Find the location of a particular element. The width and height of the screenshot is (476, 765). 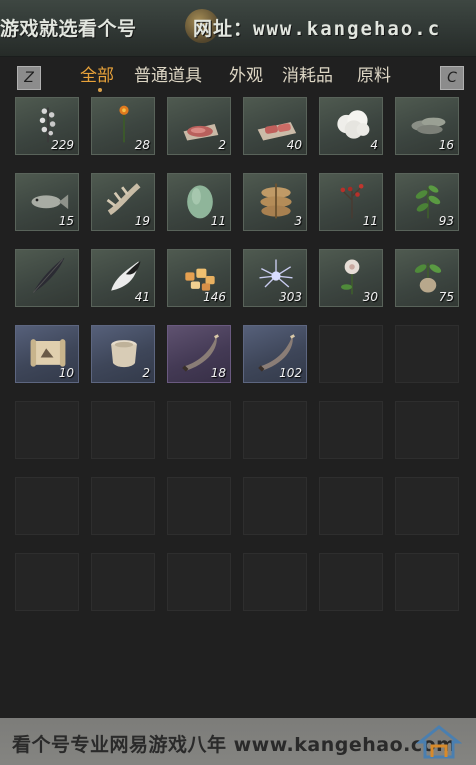

banner-url: 网址：www.kangehao.c is located at coordinates (317, 29).